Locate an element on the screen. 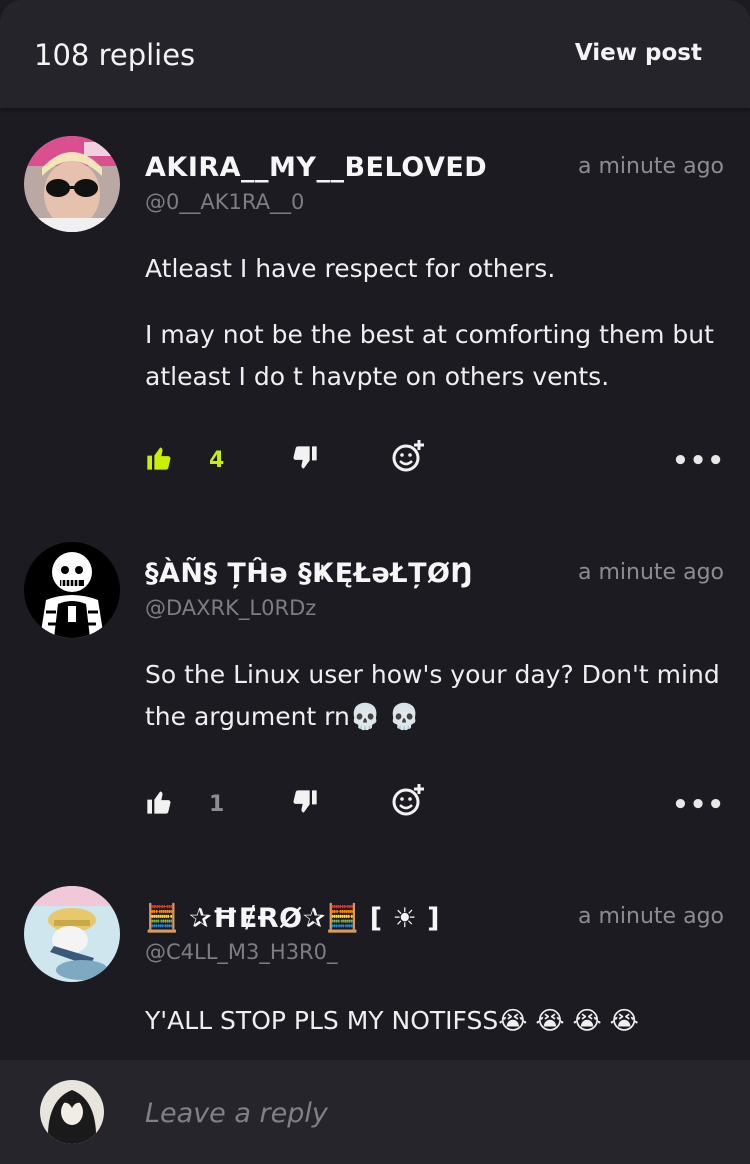  reply-count: 108 replies is located at coordinates (115, 55).